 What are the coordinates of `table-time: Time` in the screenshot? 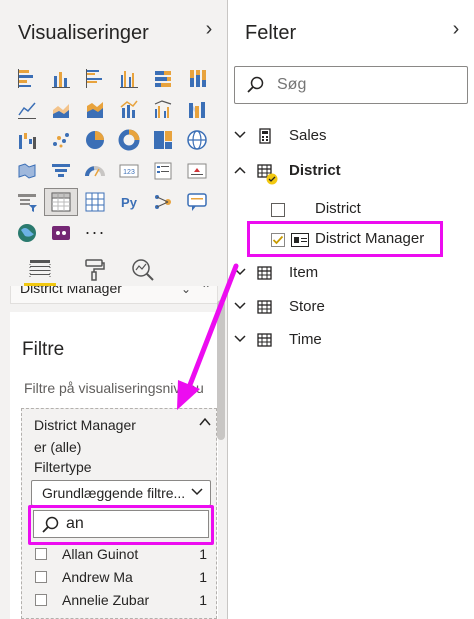 It's located at (351, 342).